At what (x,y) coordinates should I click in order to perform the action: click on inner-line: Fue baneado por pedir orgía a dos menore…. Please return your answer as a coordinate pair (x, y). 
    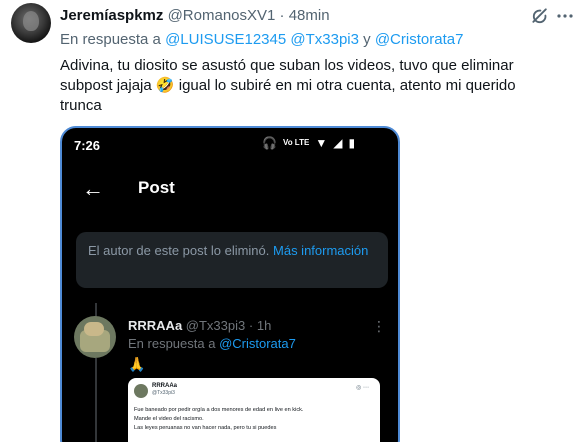
    Looking at the image, I should click on (219, 410).